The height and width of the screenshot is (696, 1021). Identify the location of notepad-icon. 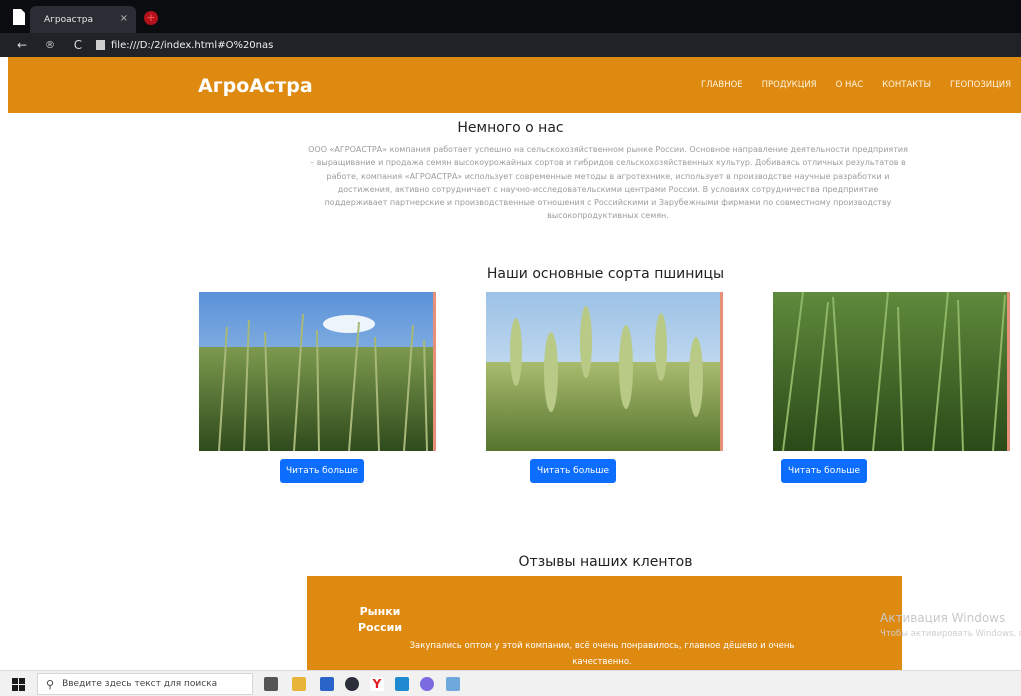
(453, 684).